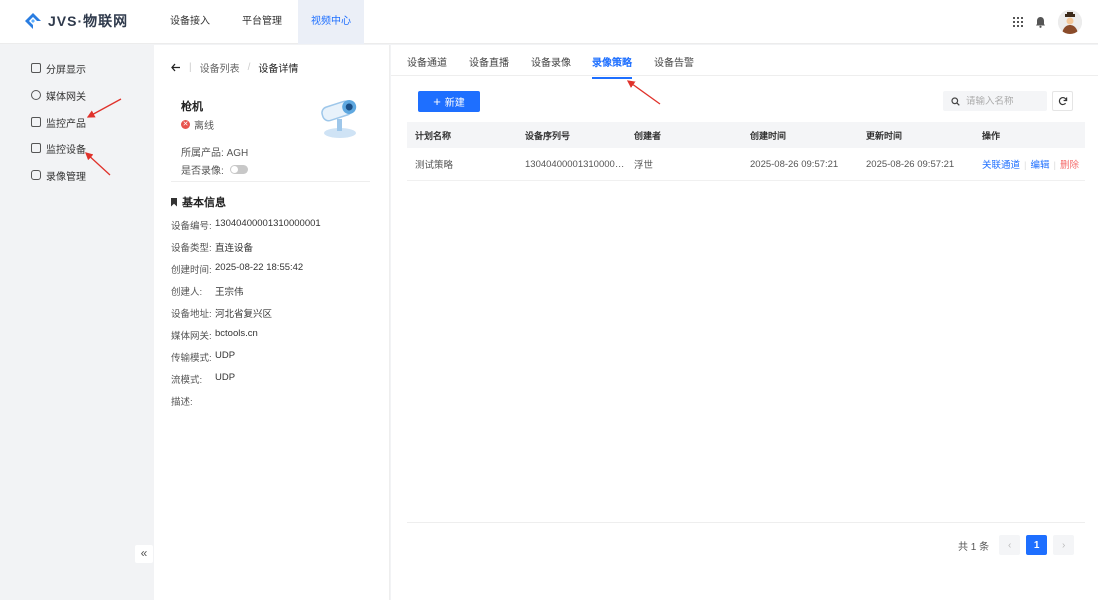  I want to click on column-header: 创建时间, so click(768, 135).